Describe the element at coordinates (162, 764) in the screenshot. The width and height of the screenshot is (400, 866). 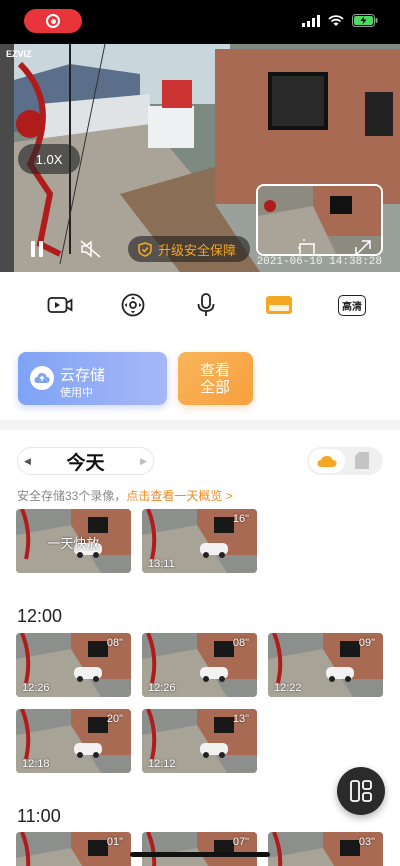
I see `clip-time: 12:12` at that location.